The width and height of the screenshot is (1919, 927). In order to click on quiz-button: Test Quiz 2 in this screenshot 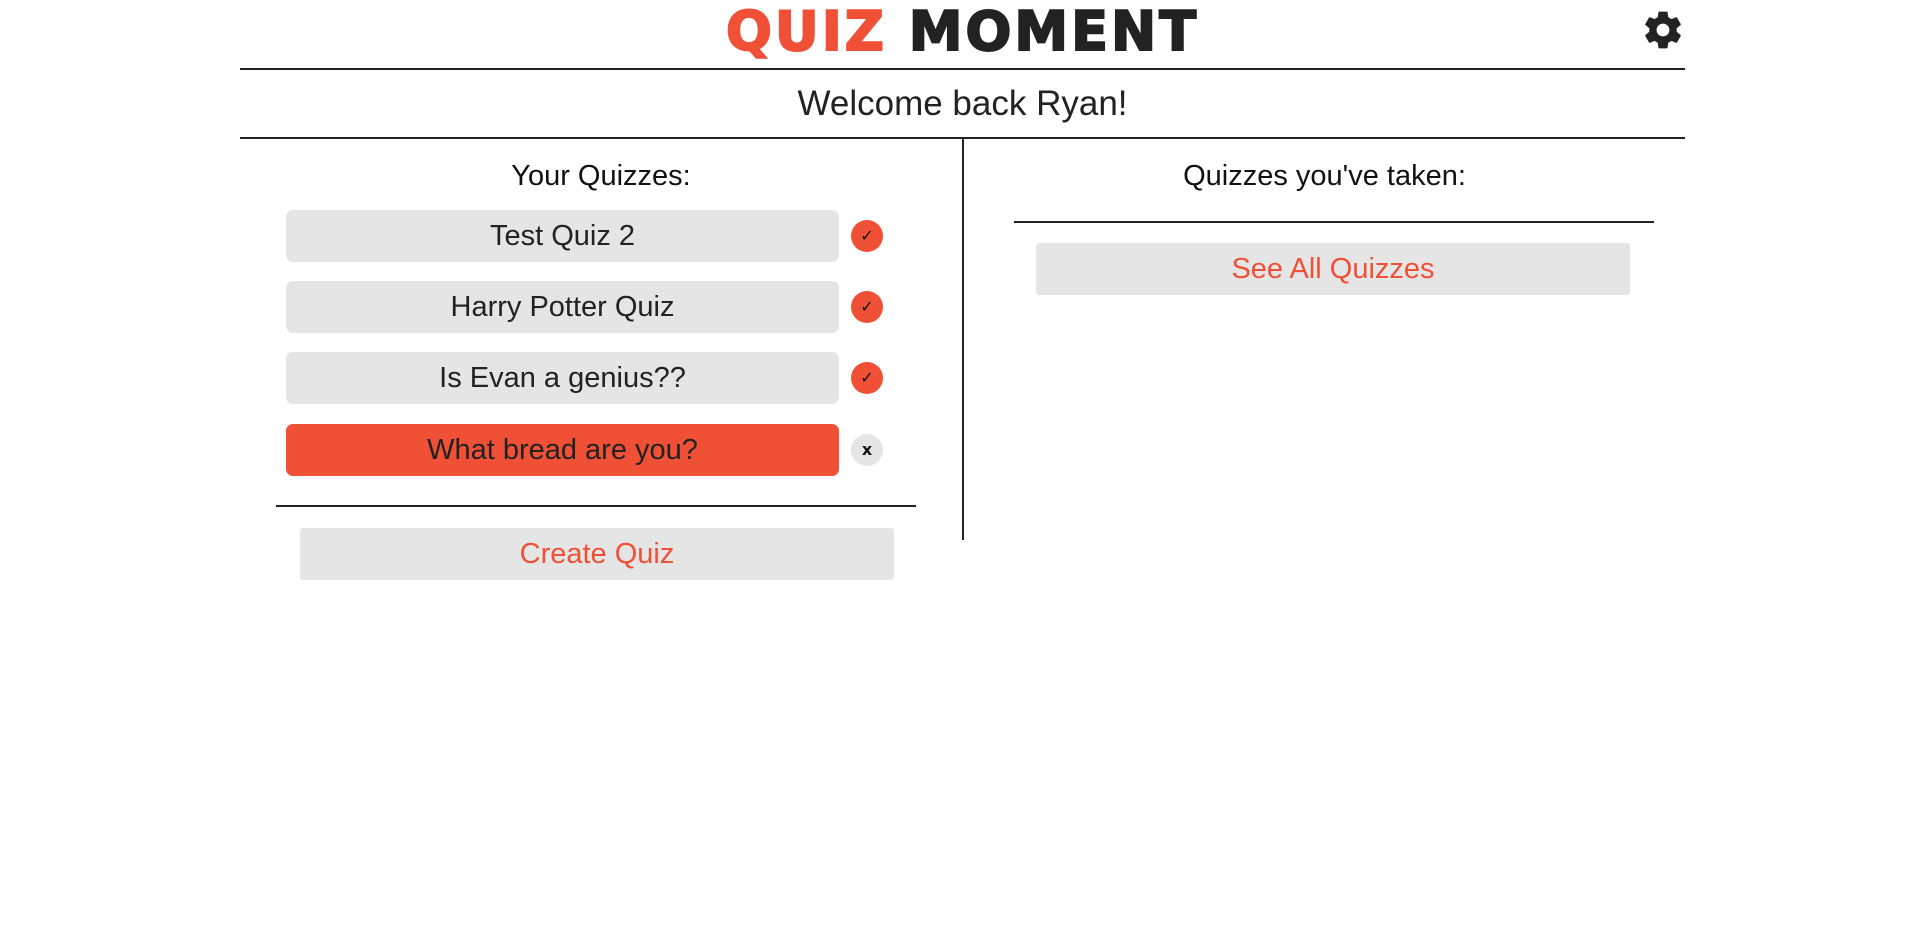, I will do `click(562, 236)`.